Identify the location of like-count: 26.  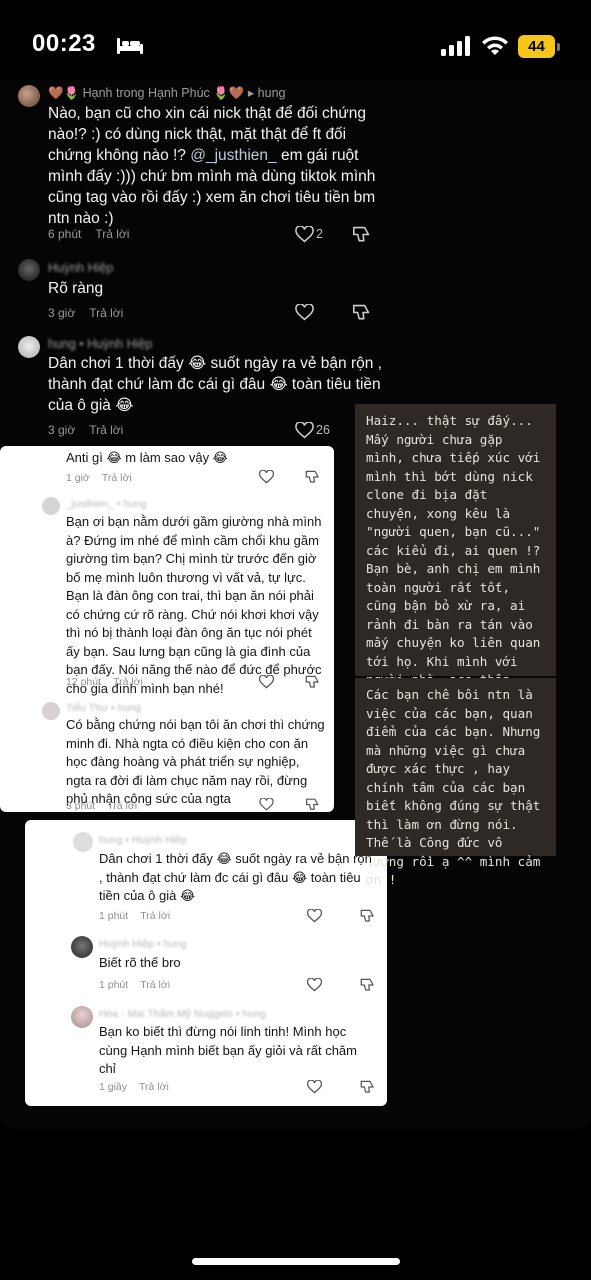
(323, 430).